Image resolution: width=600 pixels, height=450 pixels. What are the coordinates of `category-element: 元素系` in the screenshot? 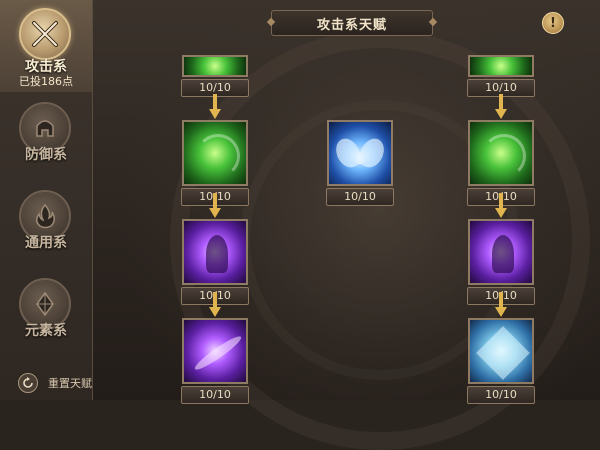 It's located at (46, 312).